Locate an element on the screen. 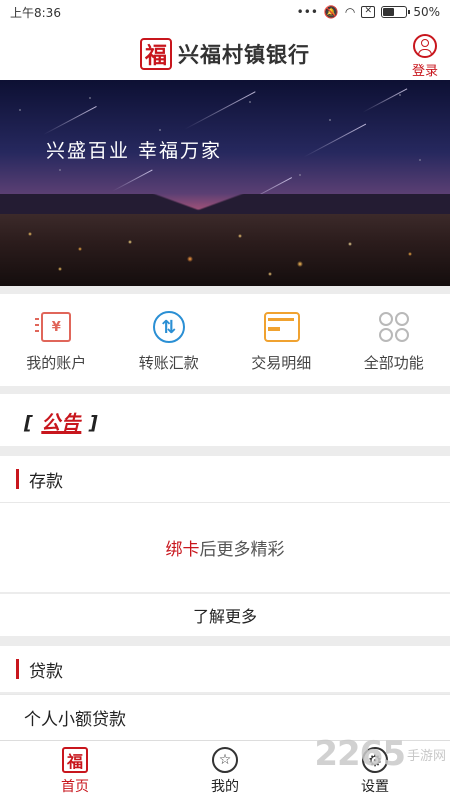 This screenshot has height=800, width=450. banner-slogan: 兴盛百业 幸福万家 is located at coordinates (134, 151).